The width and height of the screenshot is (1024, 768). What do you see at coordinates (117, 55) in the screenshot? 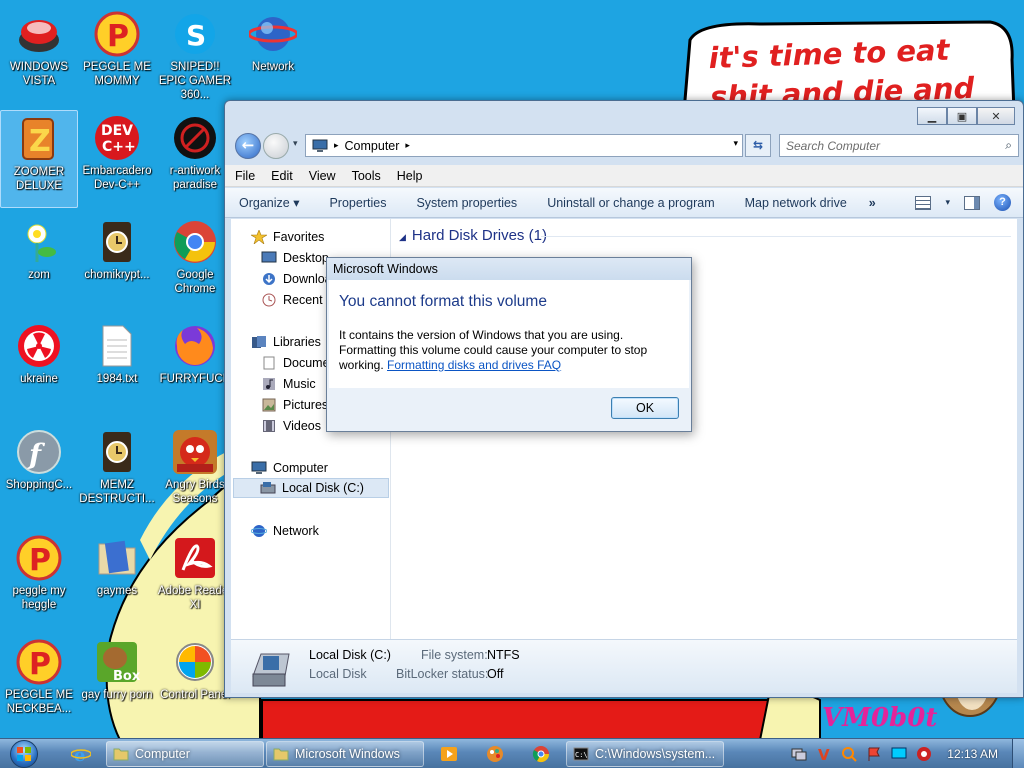
I see `desktop-icon-peggle-me-mommy: P PEGGLE ME MOMMY` at bounding box center [117, 55].